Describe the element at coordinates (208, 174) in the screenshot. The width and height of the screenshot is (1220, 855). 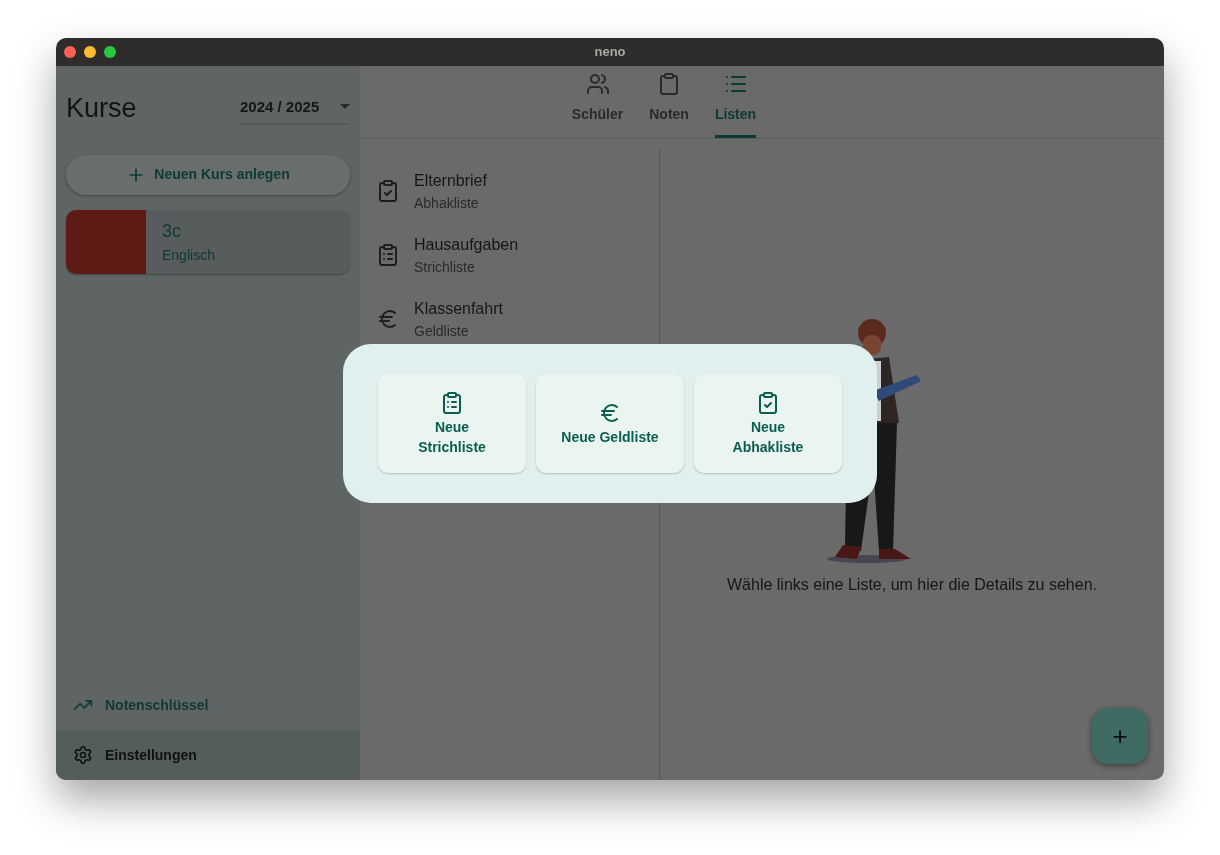
I see `new-course-button: Neuen Kurs anlegen` at that location.